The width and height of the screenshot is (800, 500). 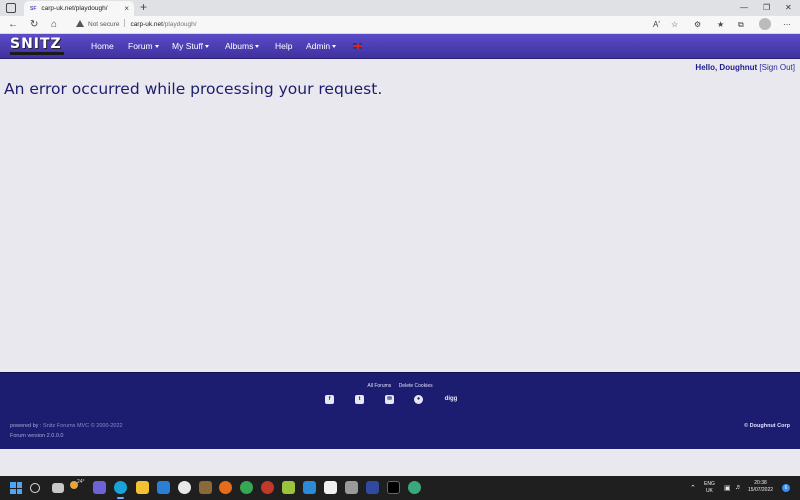 I want to click on restore-icon: ❐, so click(x=766, y=7).